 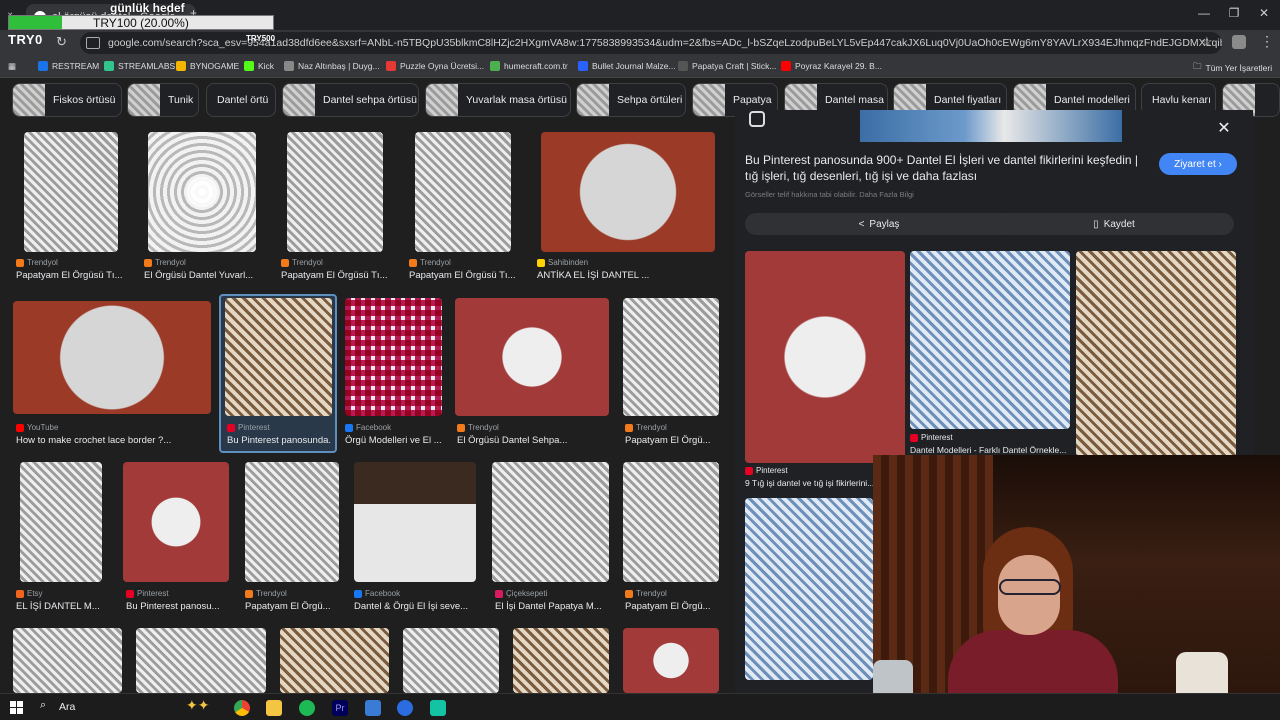 What do you see at coordinates (757, 119) in the screenshot?
I see `google-lens-icon` at bounding box center [757, 119].